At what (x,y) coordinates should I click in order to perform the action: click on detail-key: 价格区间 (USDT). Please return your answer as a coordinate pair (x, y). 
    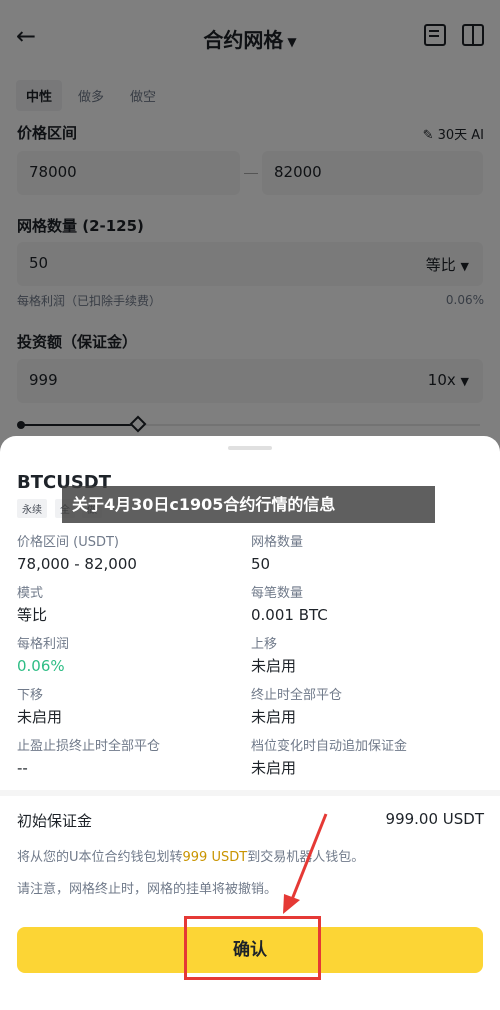
    Looking at the image, I should click on (68, 542).